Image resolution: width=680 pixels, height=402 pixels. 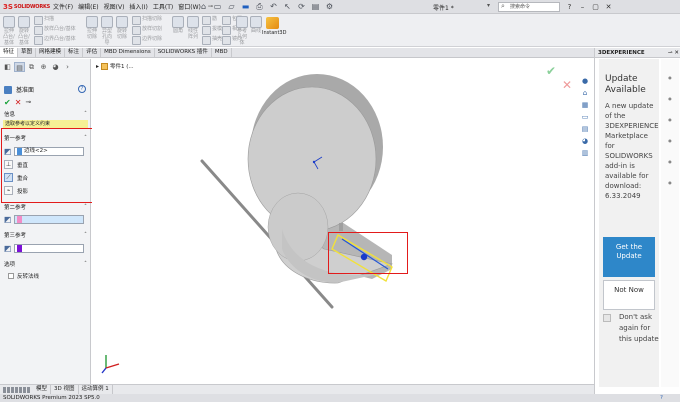 I want to click on tab-scroll-arrows, so click(x=17, y=389).